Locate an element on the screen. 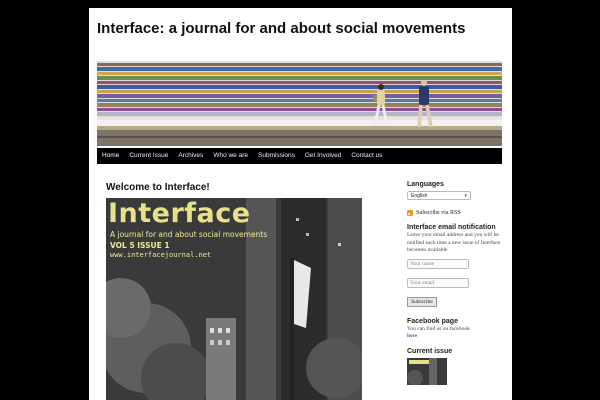  current-issue-title: Current issue is located at coordinates (430, 351).